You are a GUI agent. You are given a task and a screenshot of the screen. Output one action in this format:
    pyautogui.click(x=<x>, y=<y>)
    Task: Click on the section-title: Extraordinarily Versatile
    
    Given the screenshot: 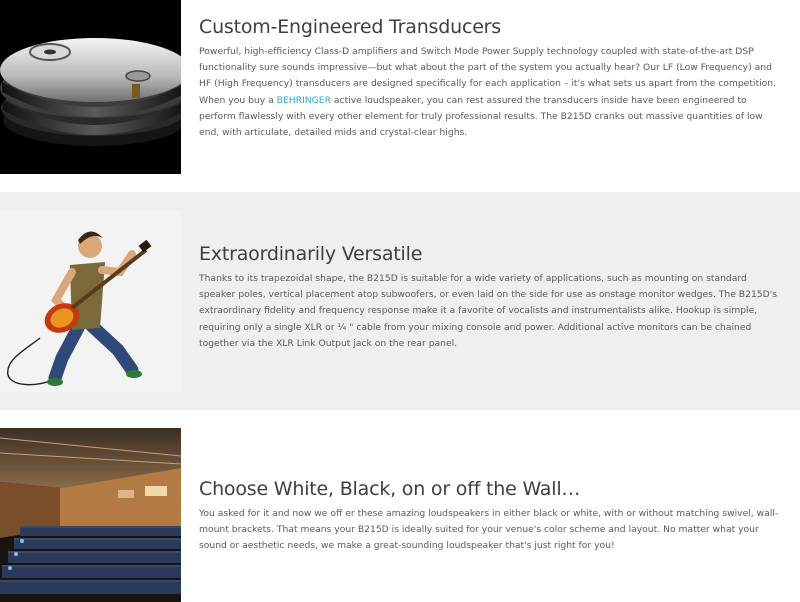 What is the action you would take?
    pyautogui.click(x=311, y=254)
    